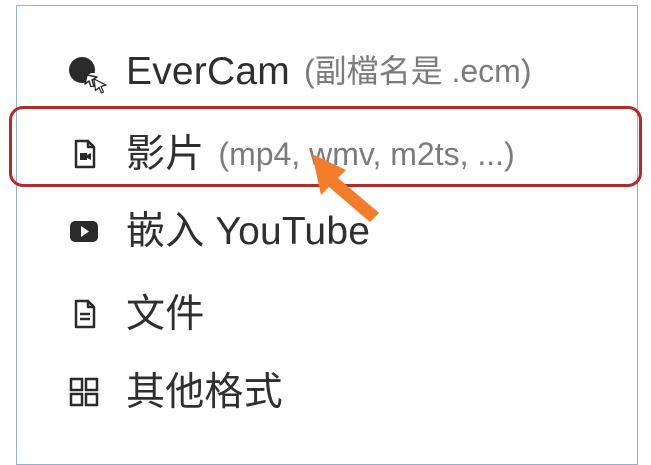 This screenshot has width=651, height=465. What do you see at coordinates (204, 392) in the screenshot?
I see `menu-item-label: 其他格式` at bounding box center [204, 392].